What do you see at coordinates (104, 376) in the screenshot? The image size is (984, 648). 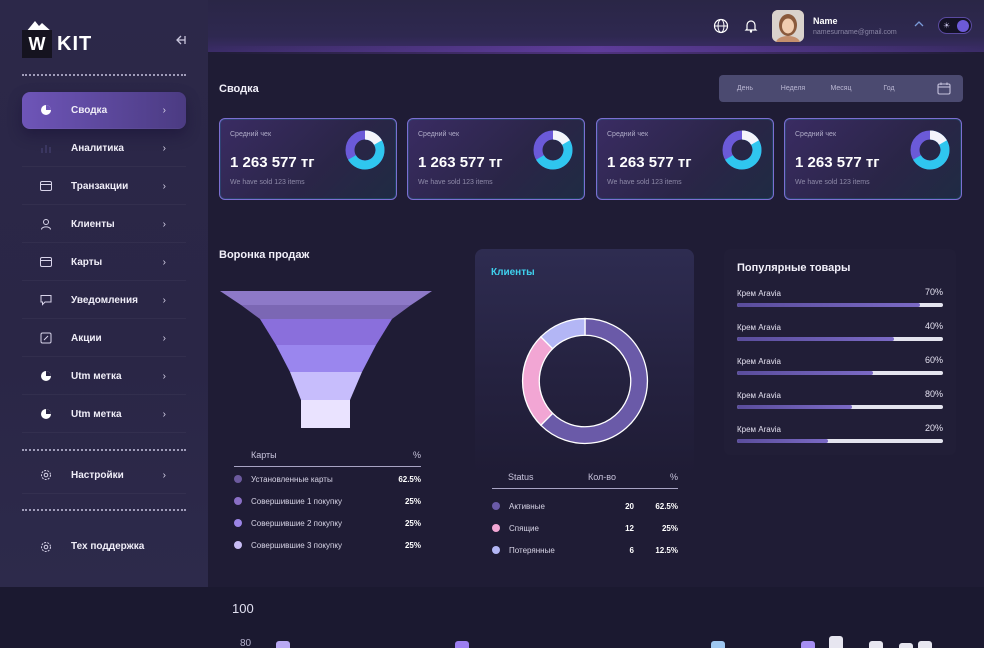 I see `sidebar-item-utm-1: Utm метка ›` at bounding box center [104, 376].